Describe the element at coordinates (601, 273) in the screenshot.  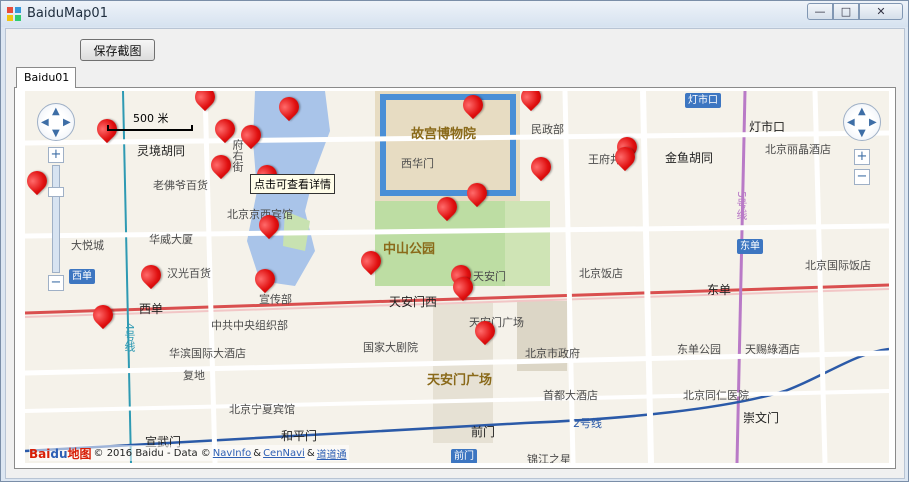
I see `bjhotel-label: 北京饭店` at that location.